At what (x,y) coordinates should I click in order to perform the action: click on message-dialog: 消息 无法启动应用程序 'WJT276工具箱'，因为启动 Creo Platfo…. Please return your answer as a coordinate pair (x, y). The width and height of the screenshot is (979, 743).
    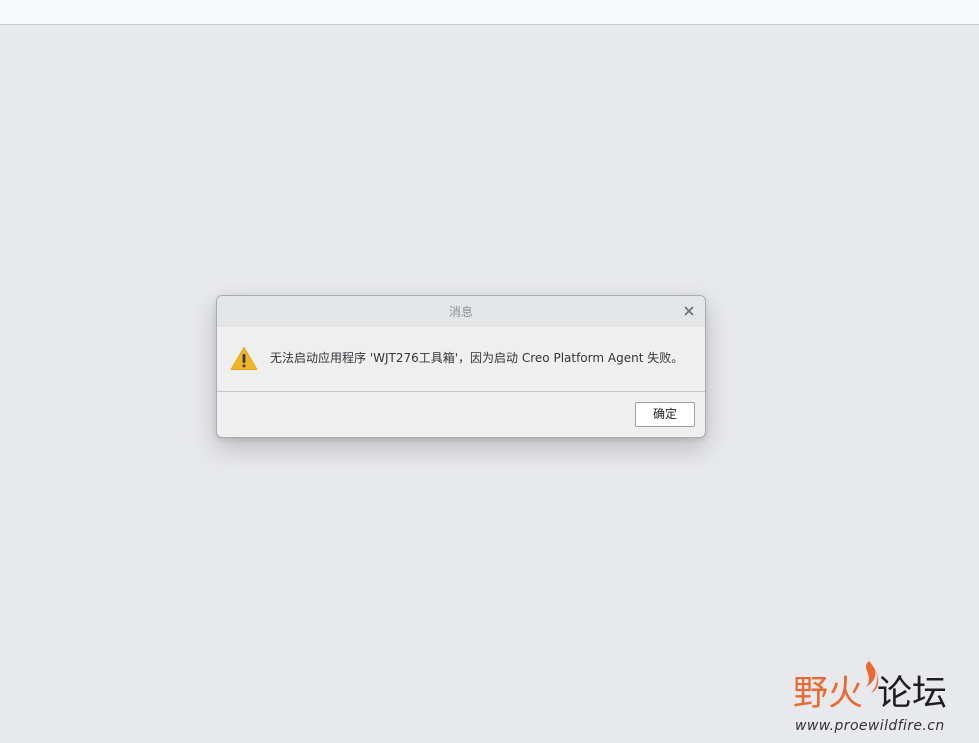
    Looking at the image, I should click on (461, 366).